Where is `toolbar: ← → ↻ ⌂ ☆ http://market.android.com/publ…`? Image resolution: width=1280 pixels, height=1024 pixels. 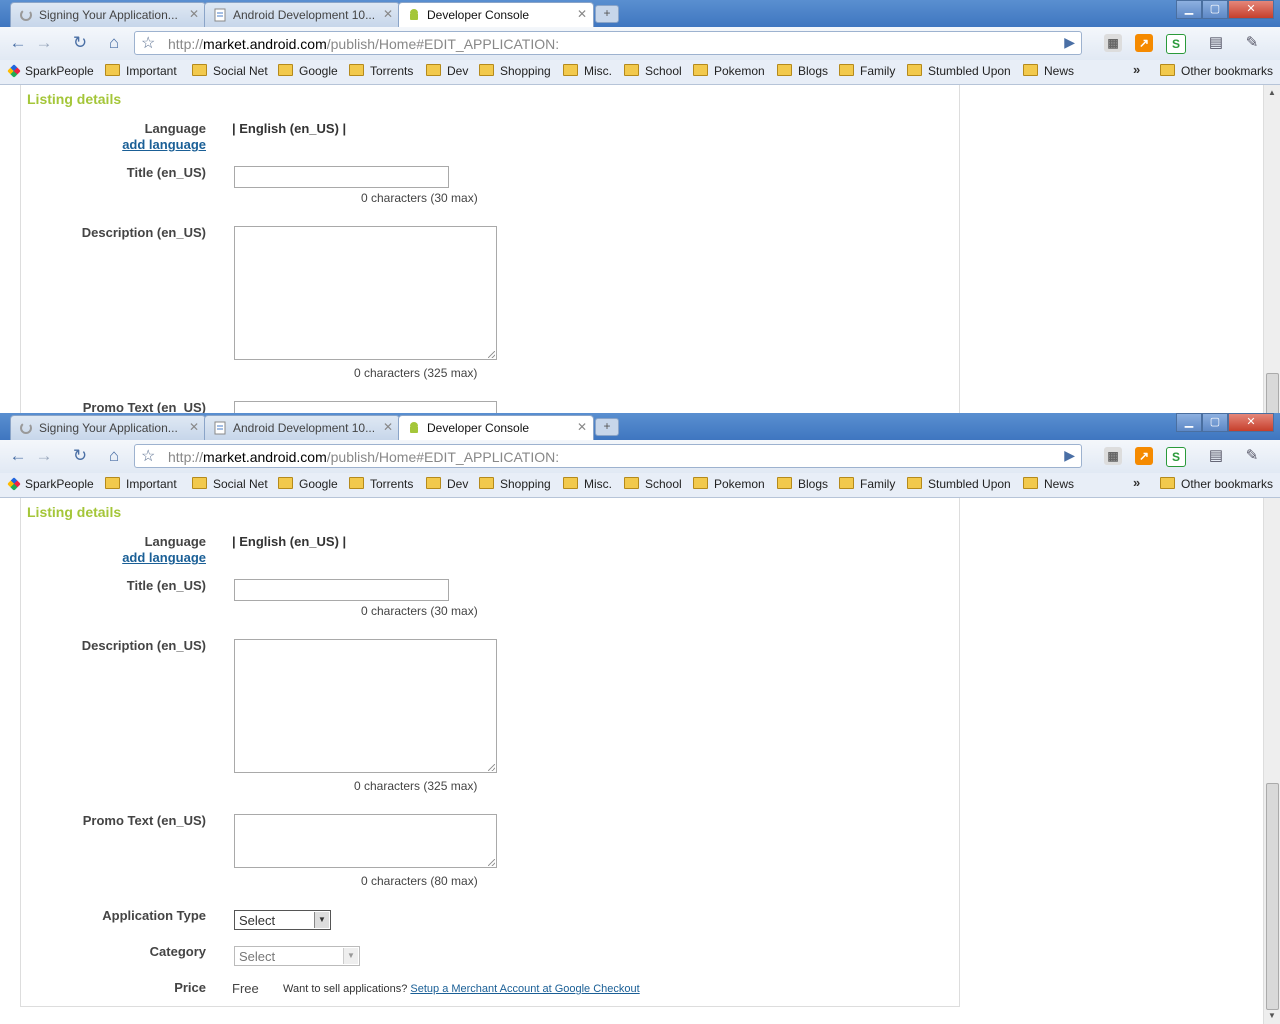 toolbar: ← → ↻ ⌂ ☆ http://market.android.com/publ… is located at coordinates (640, 456).